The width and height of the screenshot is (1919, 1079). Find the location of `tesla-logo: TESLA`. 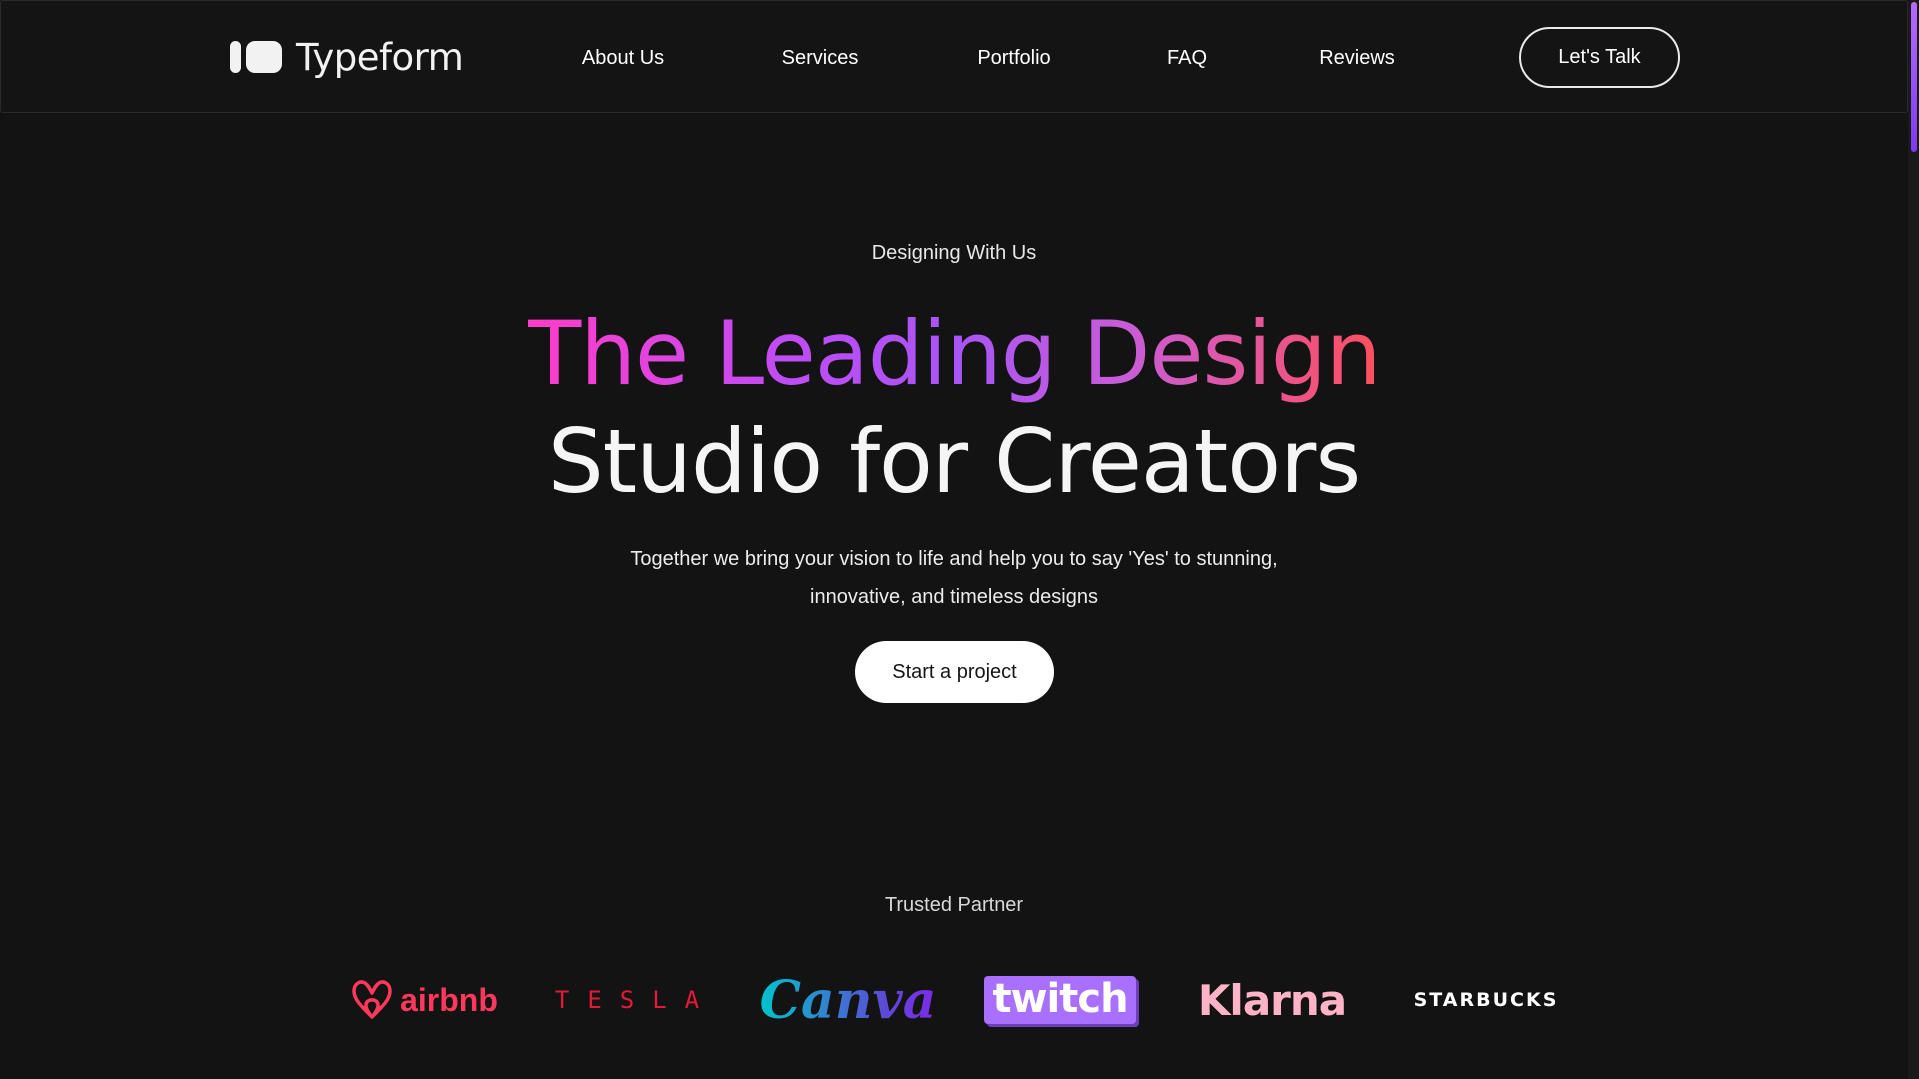

tesla-logo: TESLA is located at coordinates (636, 1000).